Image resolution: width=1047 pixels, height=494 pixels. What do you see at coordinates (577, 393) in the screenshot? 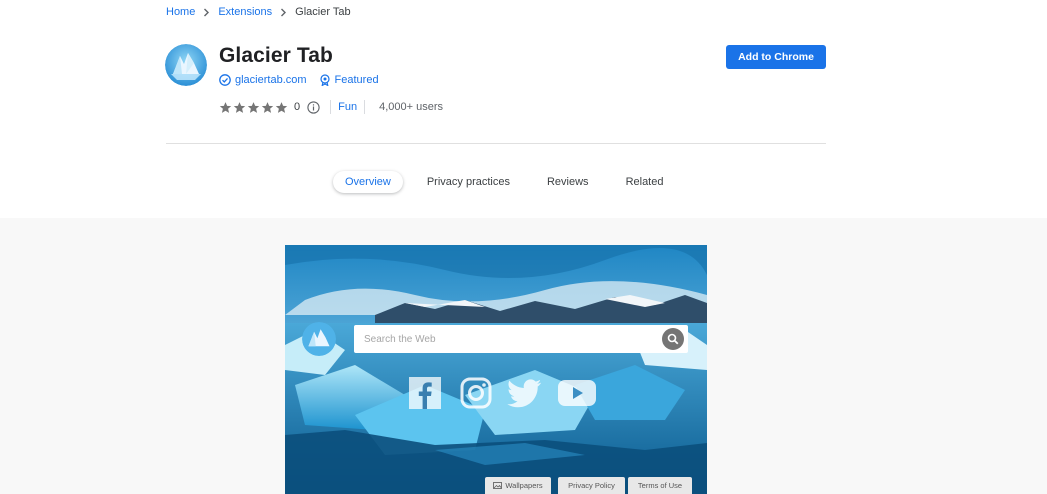
I see `youtube-icon` at bounding box center [577, 393].